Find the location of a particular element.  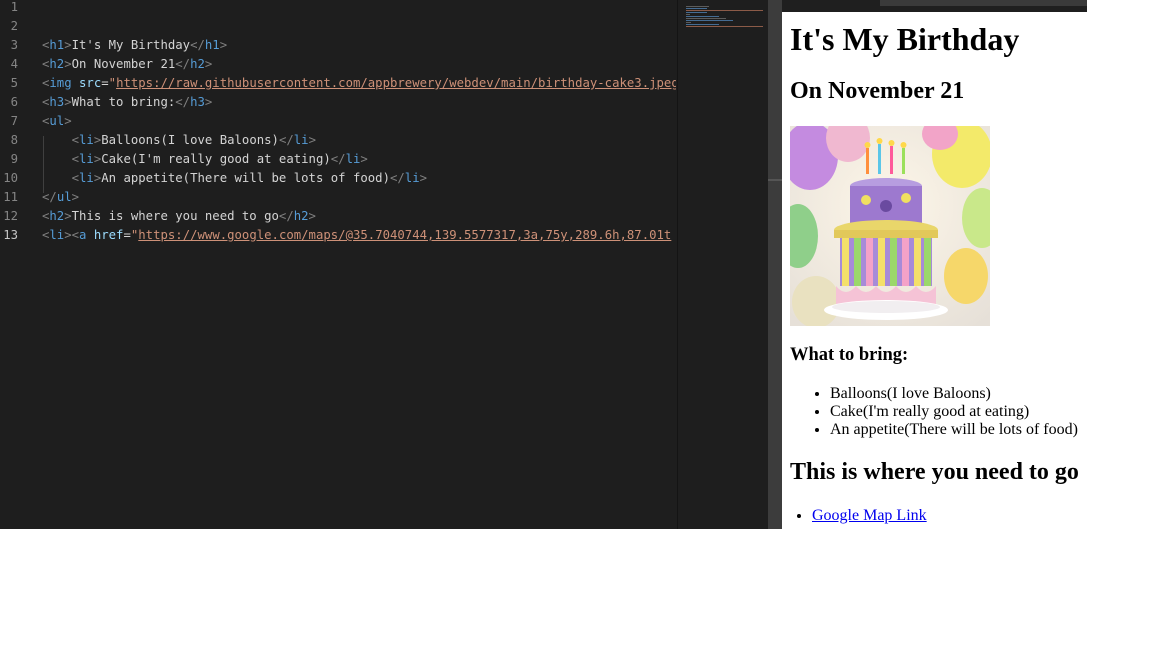

code-text: An appetite(There will be lots of food) is located at coordinates (245, 178).